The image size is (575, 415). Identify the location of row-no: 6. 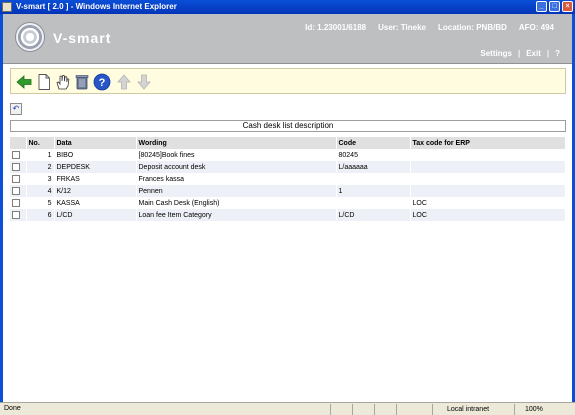
(40, 215).